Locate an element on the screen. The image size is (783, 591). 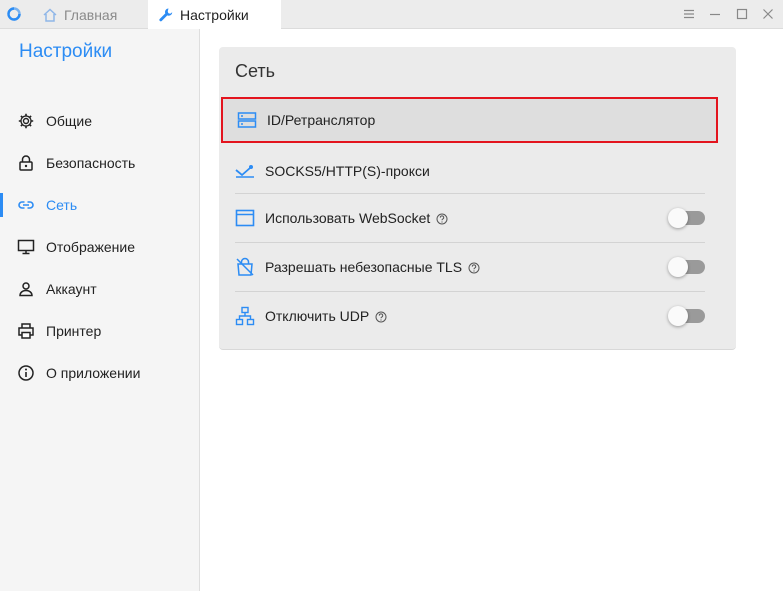
menu-icon is located at coordinates (689, 14).